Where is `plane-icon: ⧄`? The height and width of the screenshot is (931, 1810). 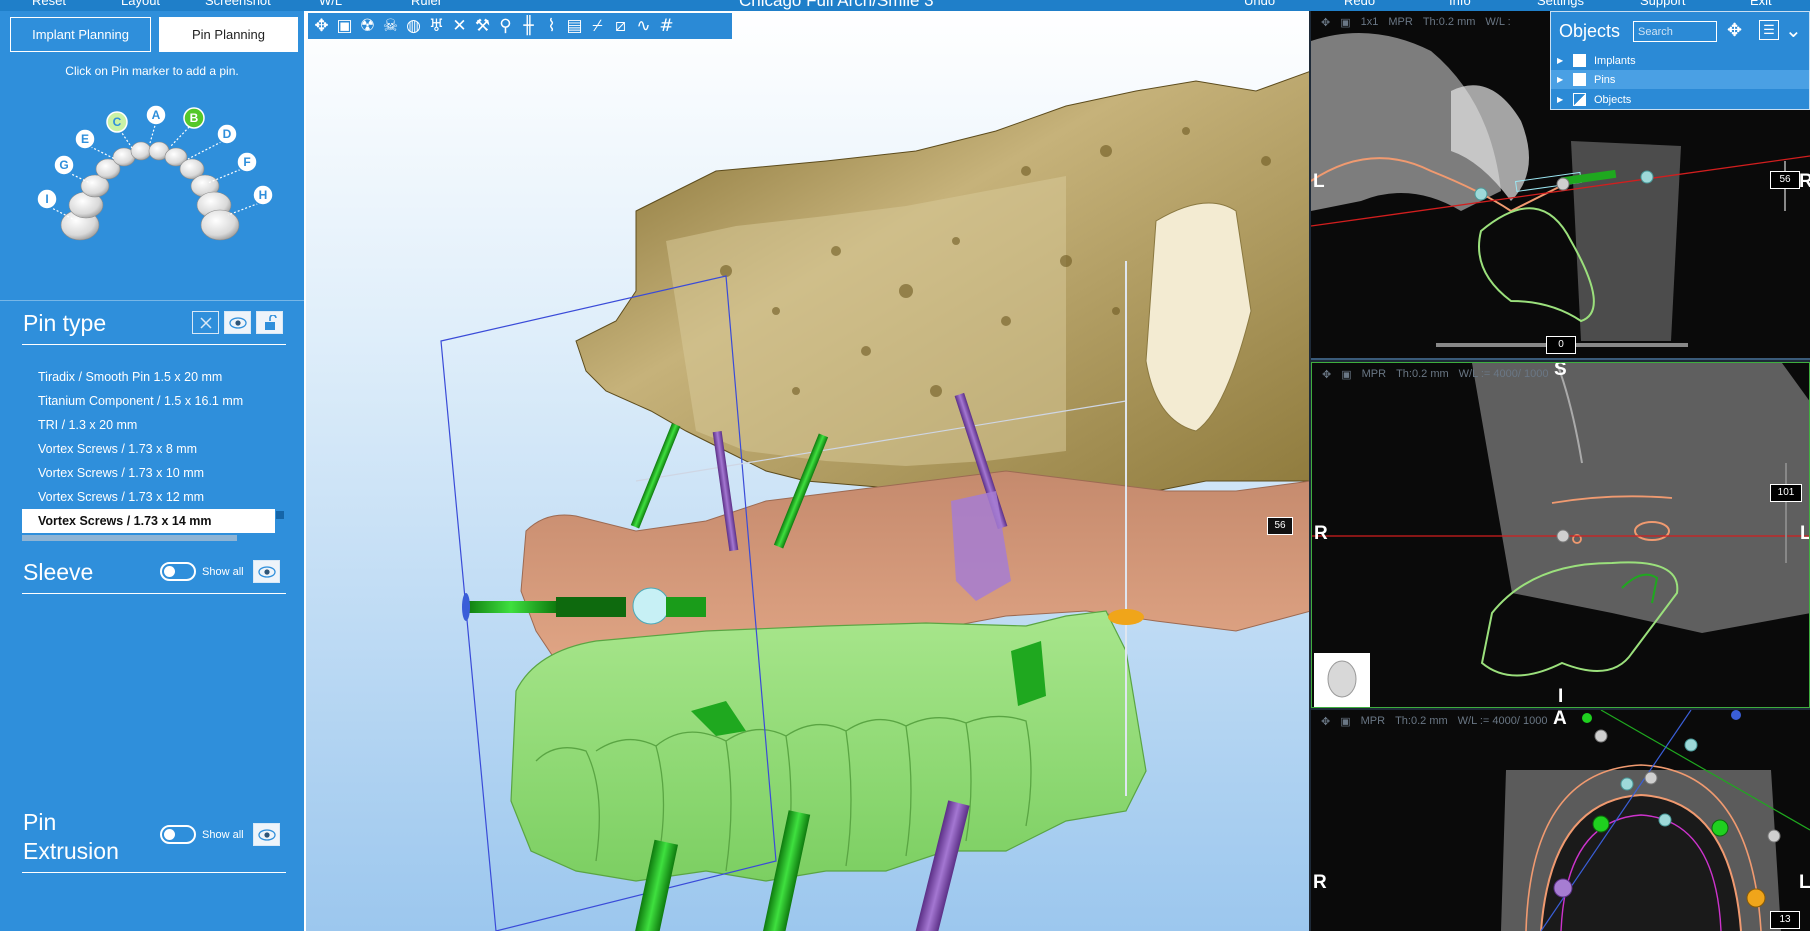 plane-icon: ⧄ is located at coordinates (620, 26).